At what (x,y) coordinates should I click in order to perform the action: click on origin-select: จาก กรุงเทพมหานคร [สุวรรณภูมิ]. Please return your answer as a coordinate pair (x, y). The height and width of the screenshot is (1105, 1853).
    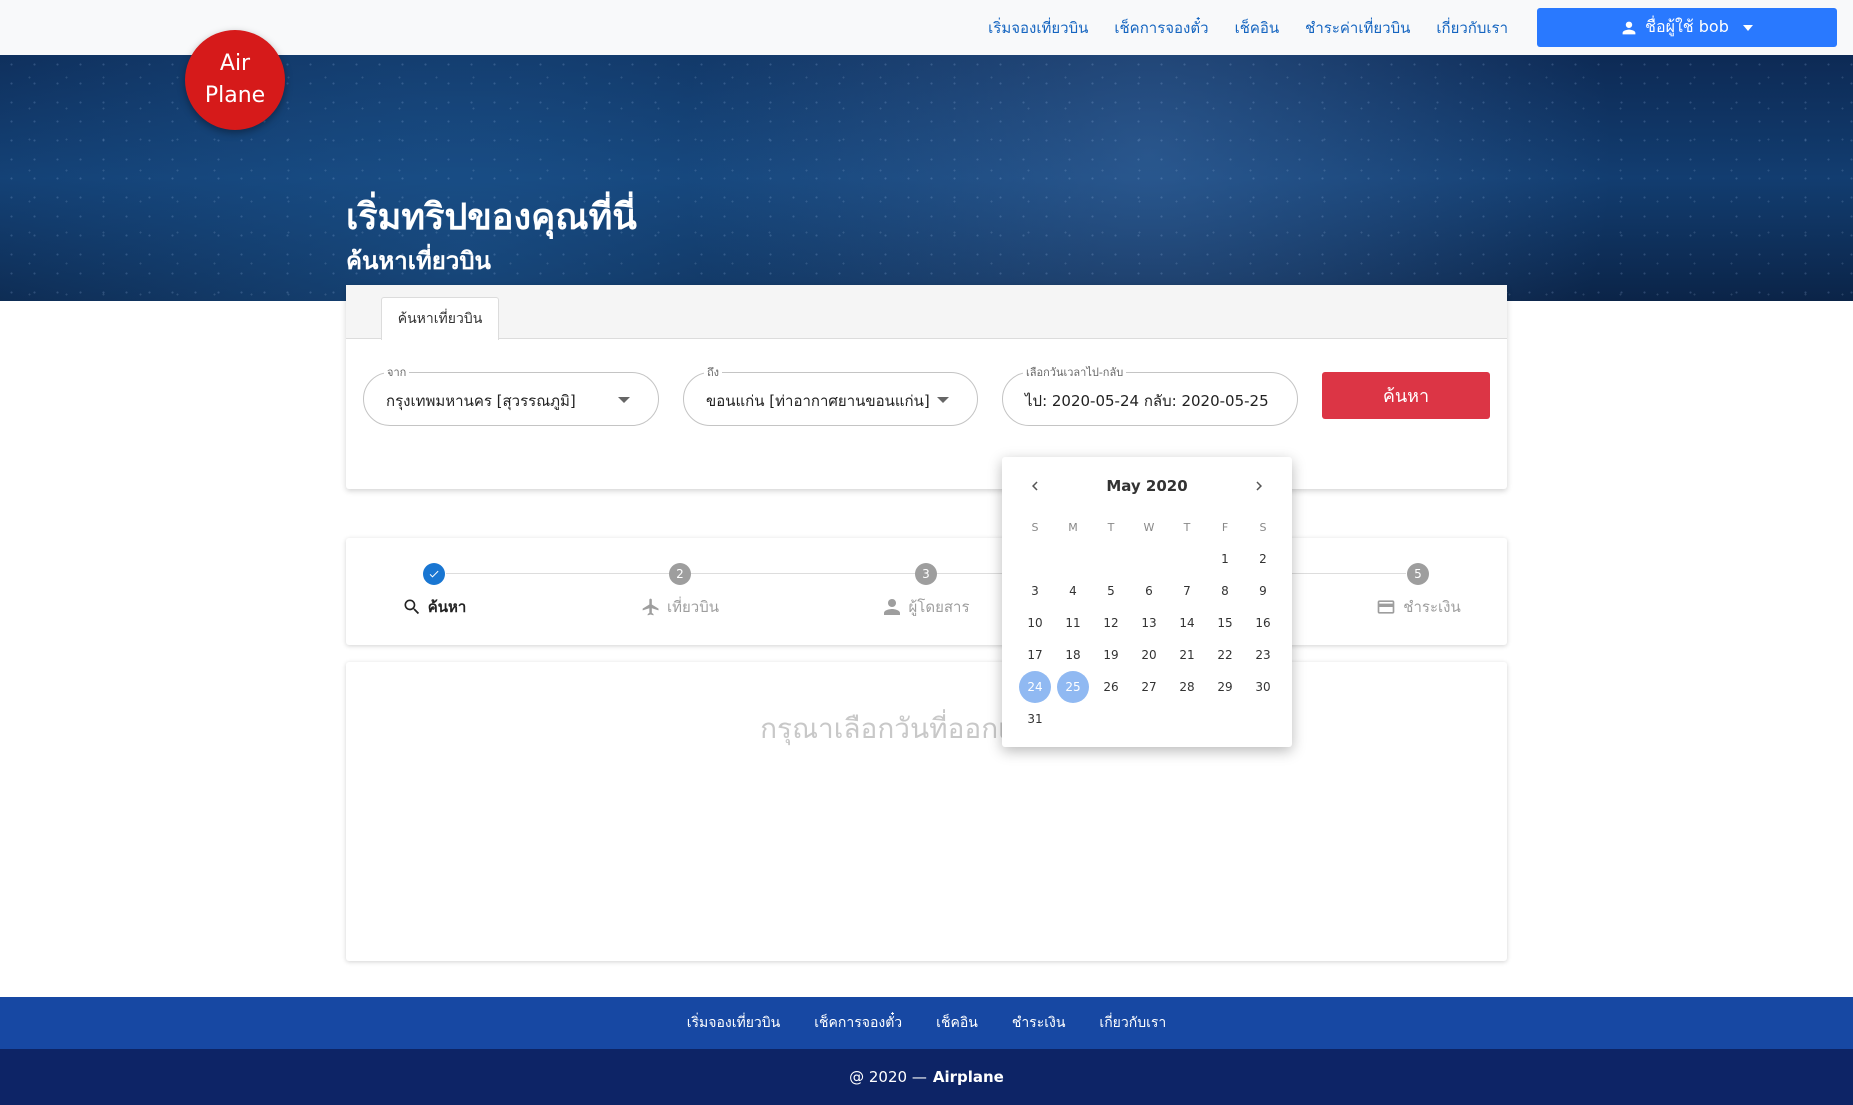
    Looking at the image, I should click on (511, 394).